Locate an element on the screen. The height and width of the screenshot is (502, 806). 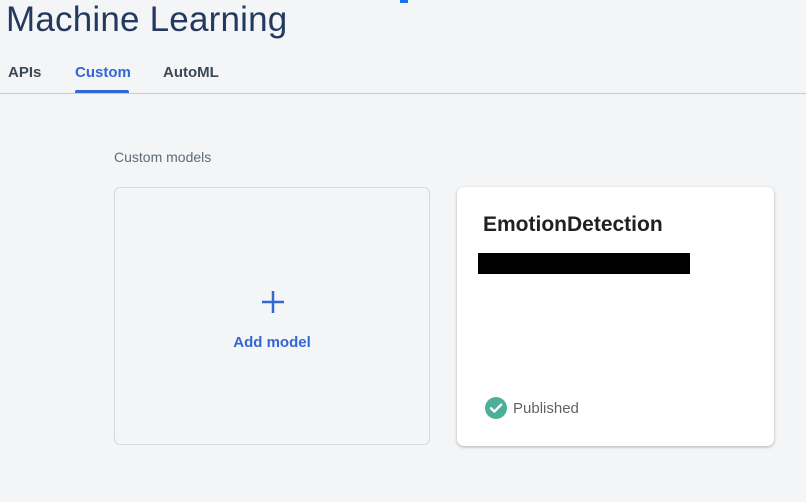
tab-automl: AutoML is located at coordinates (191, 72).